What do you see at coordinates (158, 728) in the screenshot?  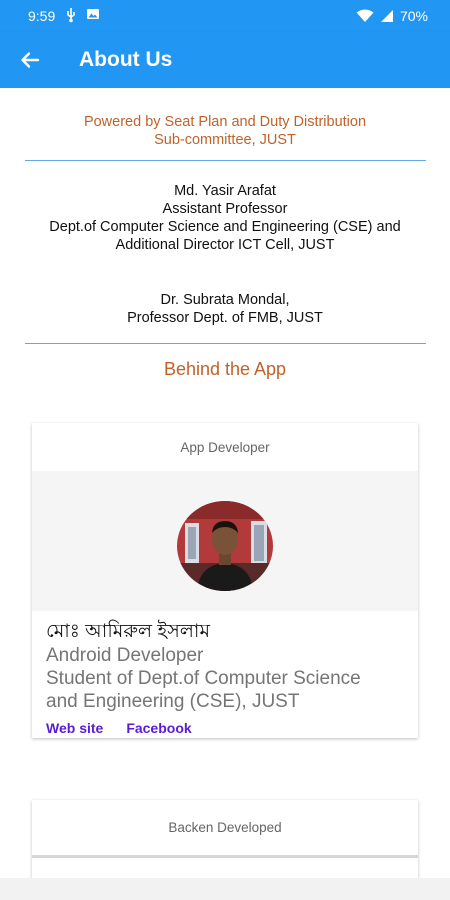 I see `facebook-link: Facebook` at bounding box center [158, 728].